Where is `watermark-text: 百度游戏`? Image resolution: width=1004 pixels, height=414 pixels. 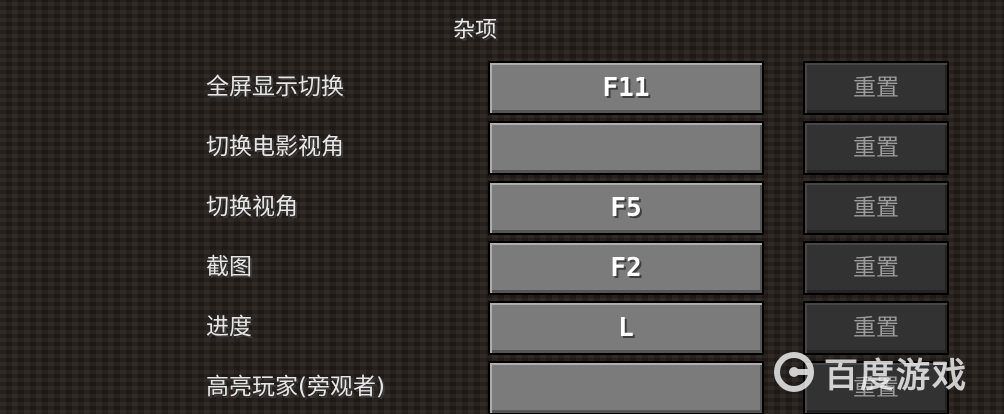 watermark-text: 百度游戏 is located at coordinates (896, 375).